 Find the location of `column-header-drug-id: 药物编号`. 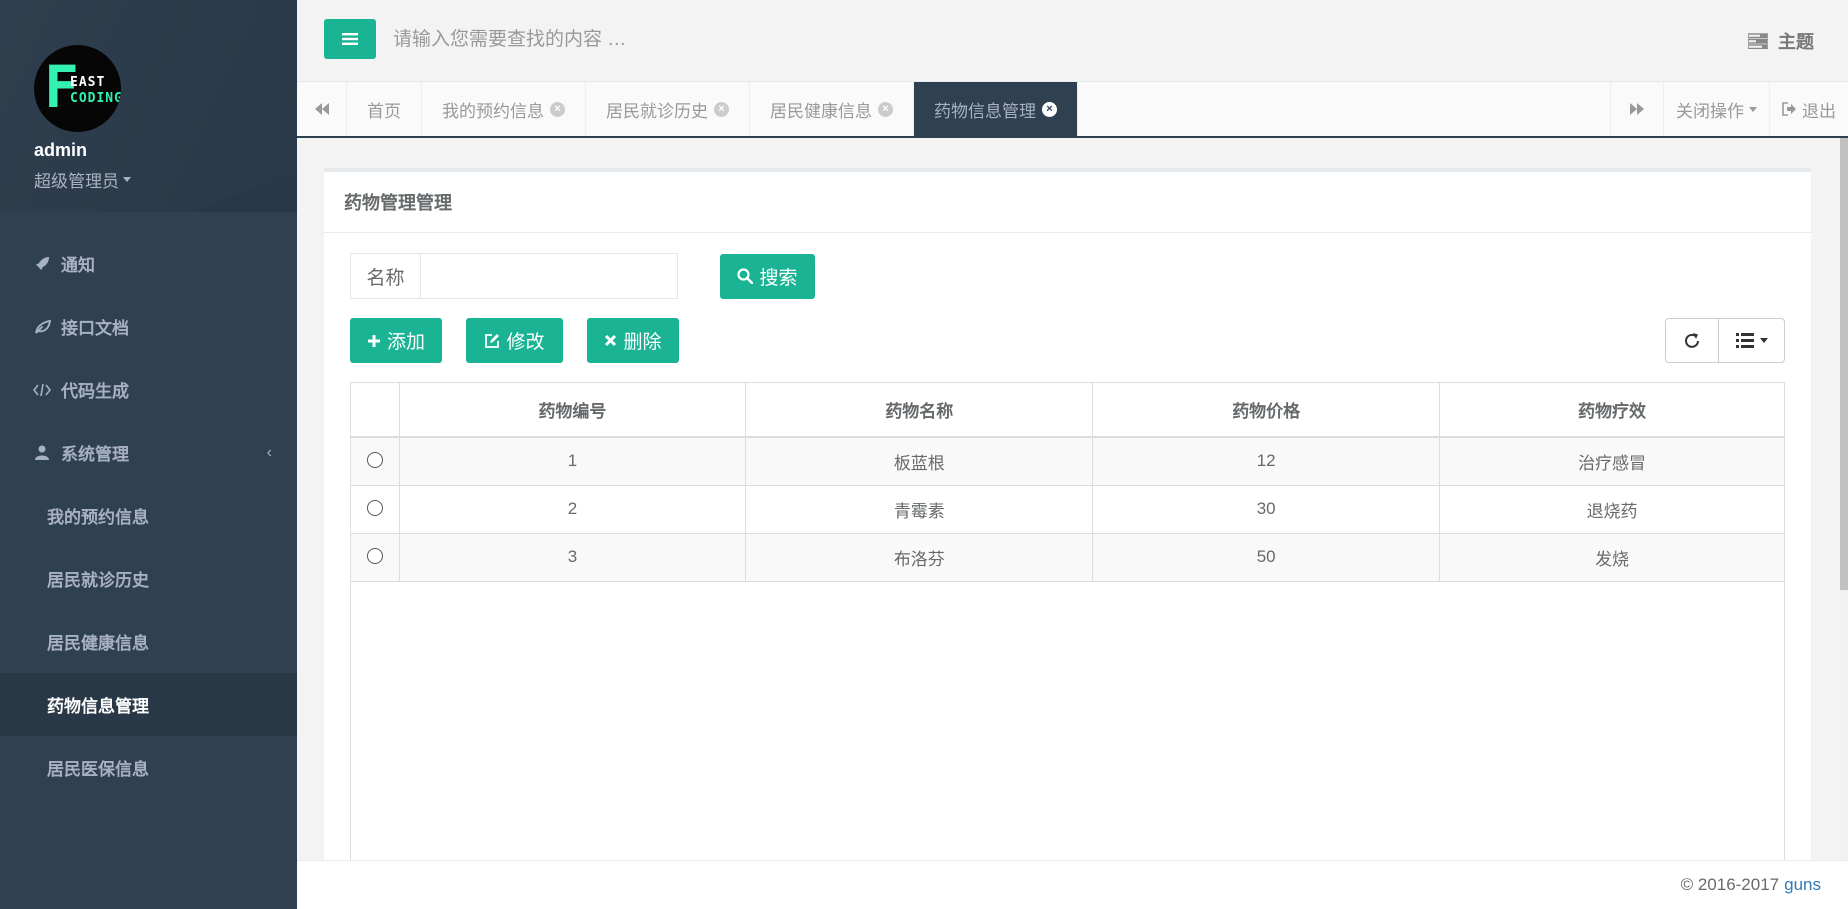

column-header-drug-id: 药物编号 is located at coordinates (573, 410).